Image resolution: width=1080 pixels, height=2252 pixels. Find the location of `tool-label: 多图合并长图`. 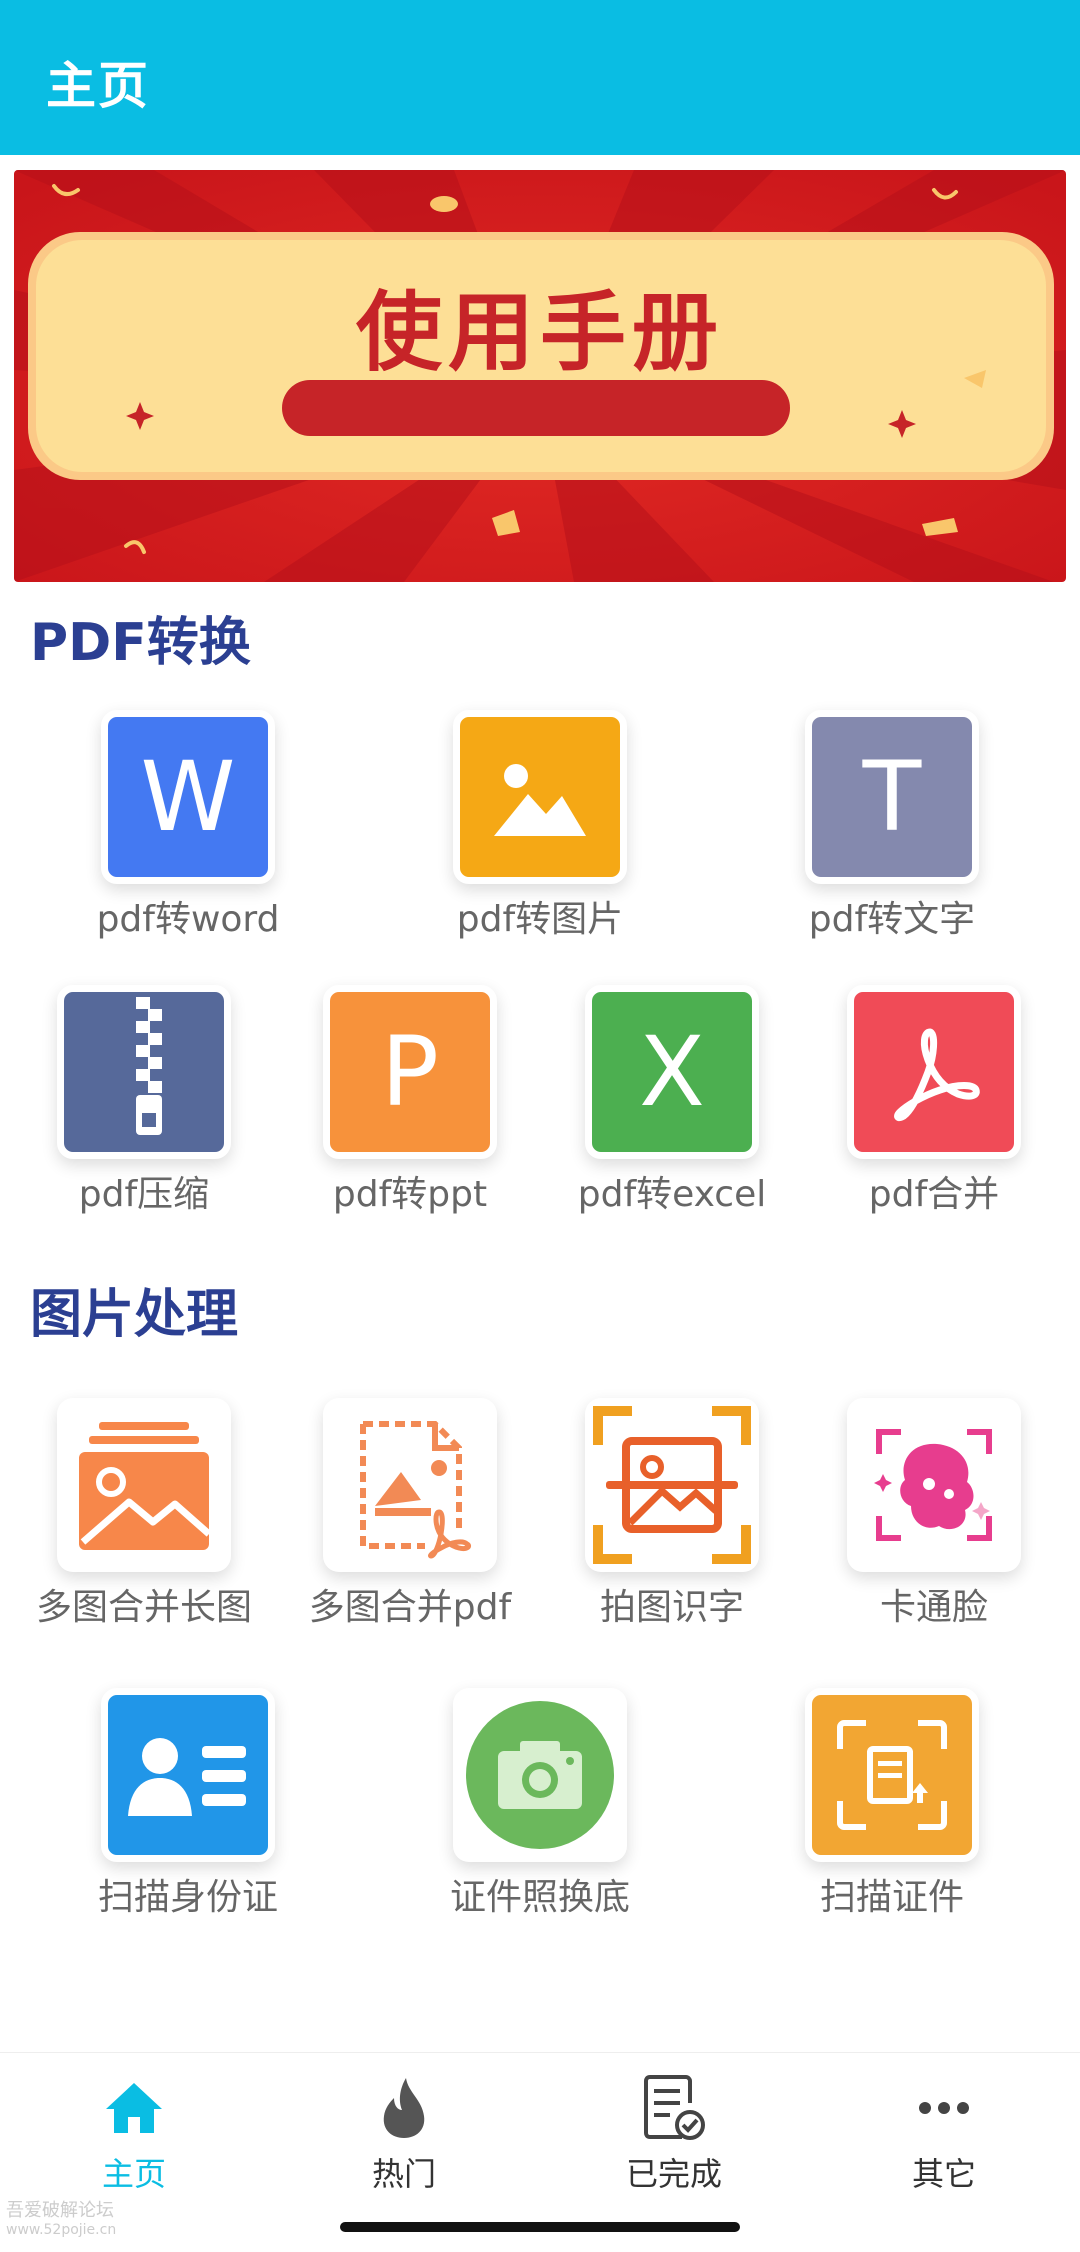

tool-label: 多图合并长图 is located at coordinates (143, 1607).